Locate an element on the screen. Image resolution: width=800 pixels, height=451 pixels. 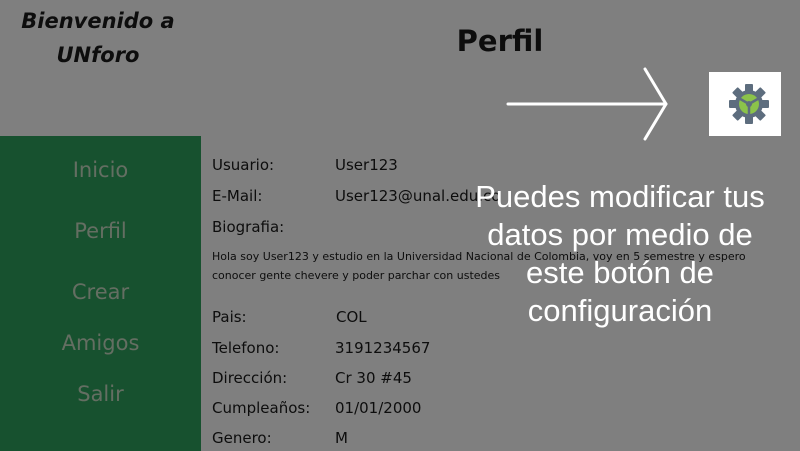
gear-icon is located at coordinates (749, 104).